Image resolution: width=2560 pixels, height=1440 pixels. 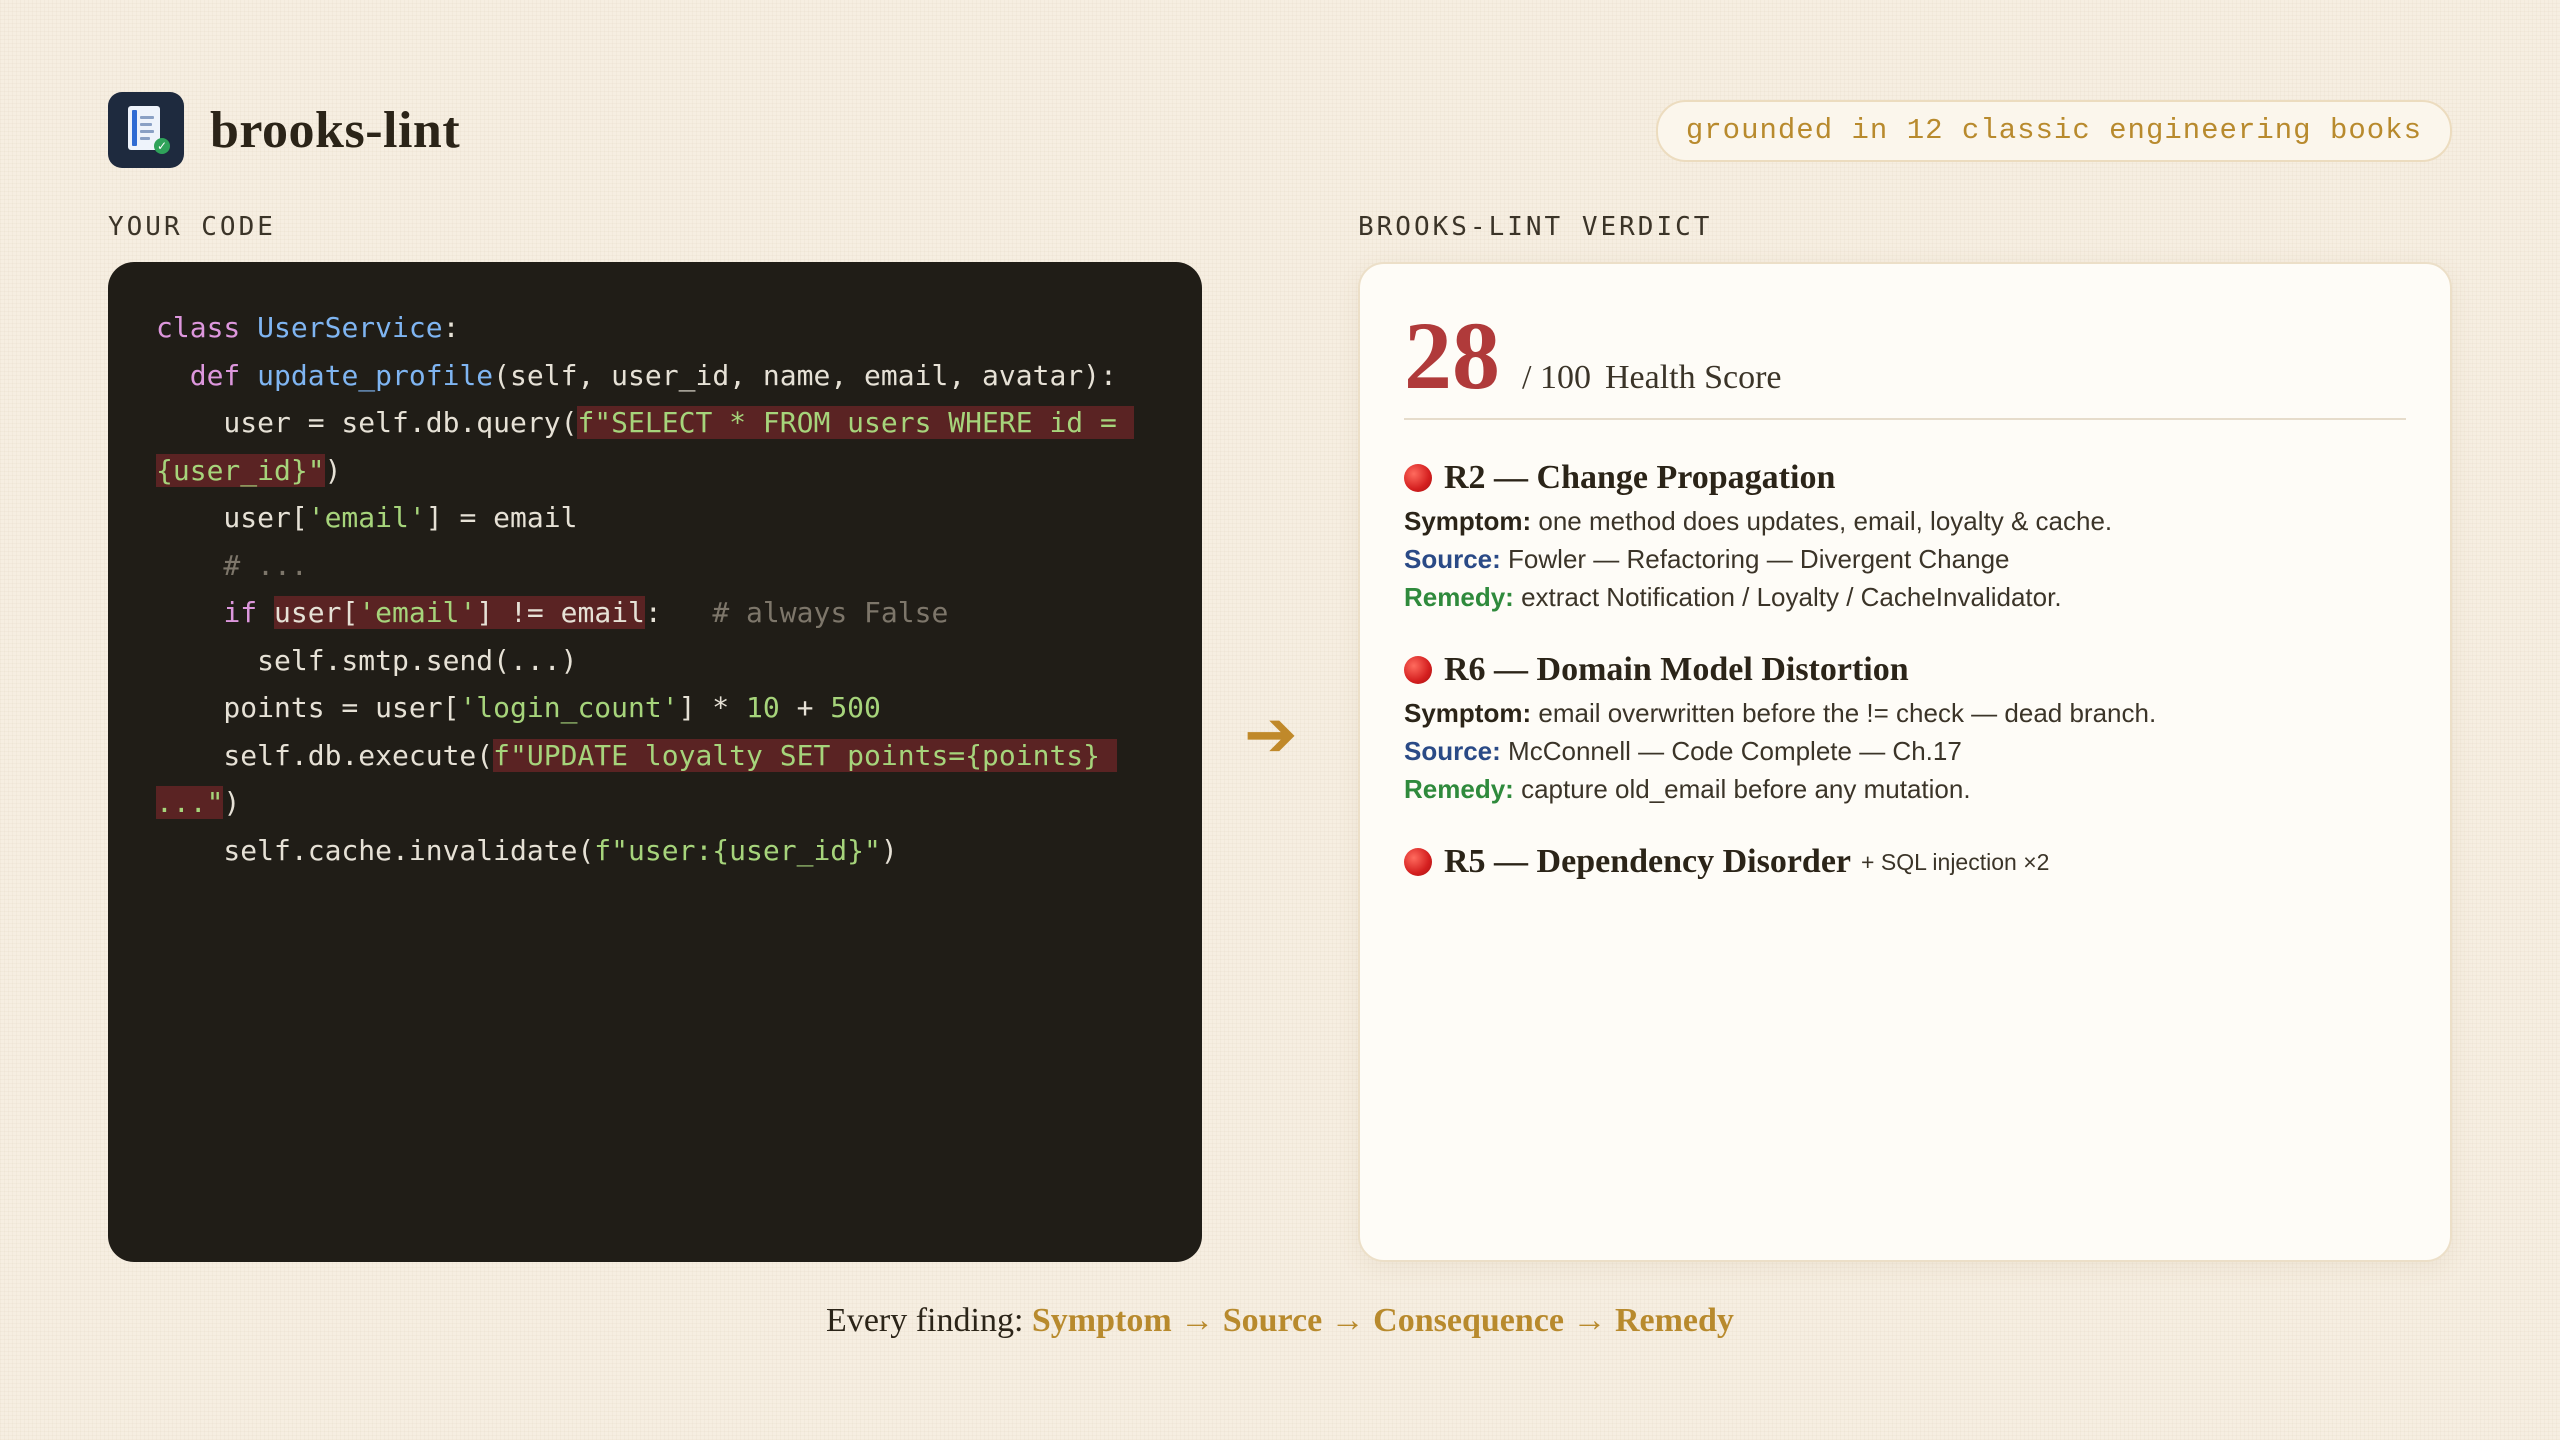 I want to click on code-token: ] = email, so click(x=501, y=517).